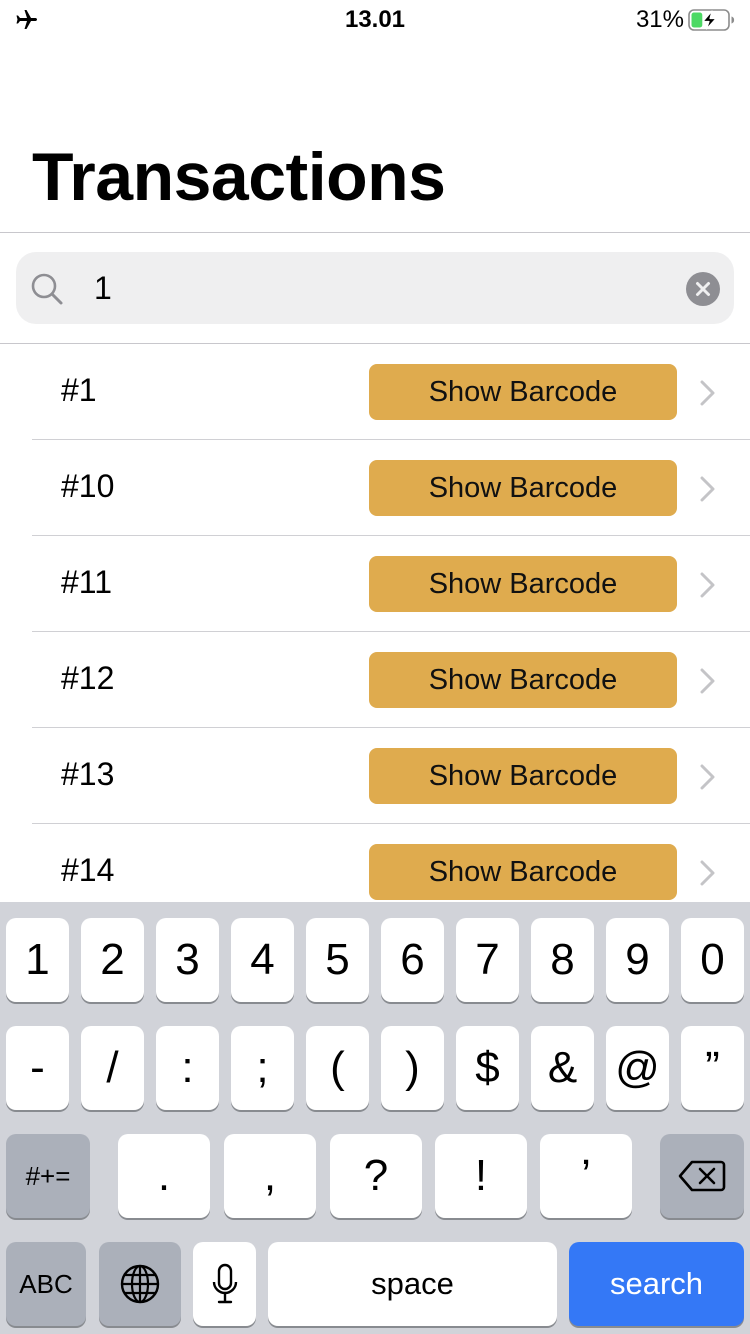 This screenshot has width=750, height=1334. What do you see at coordinates (337, 1068) in the screenshot?
I see `key-open-paren: (` at bounding box center [337, 1068].